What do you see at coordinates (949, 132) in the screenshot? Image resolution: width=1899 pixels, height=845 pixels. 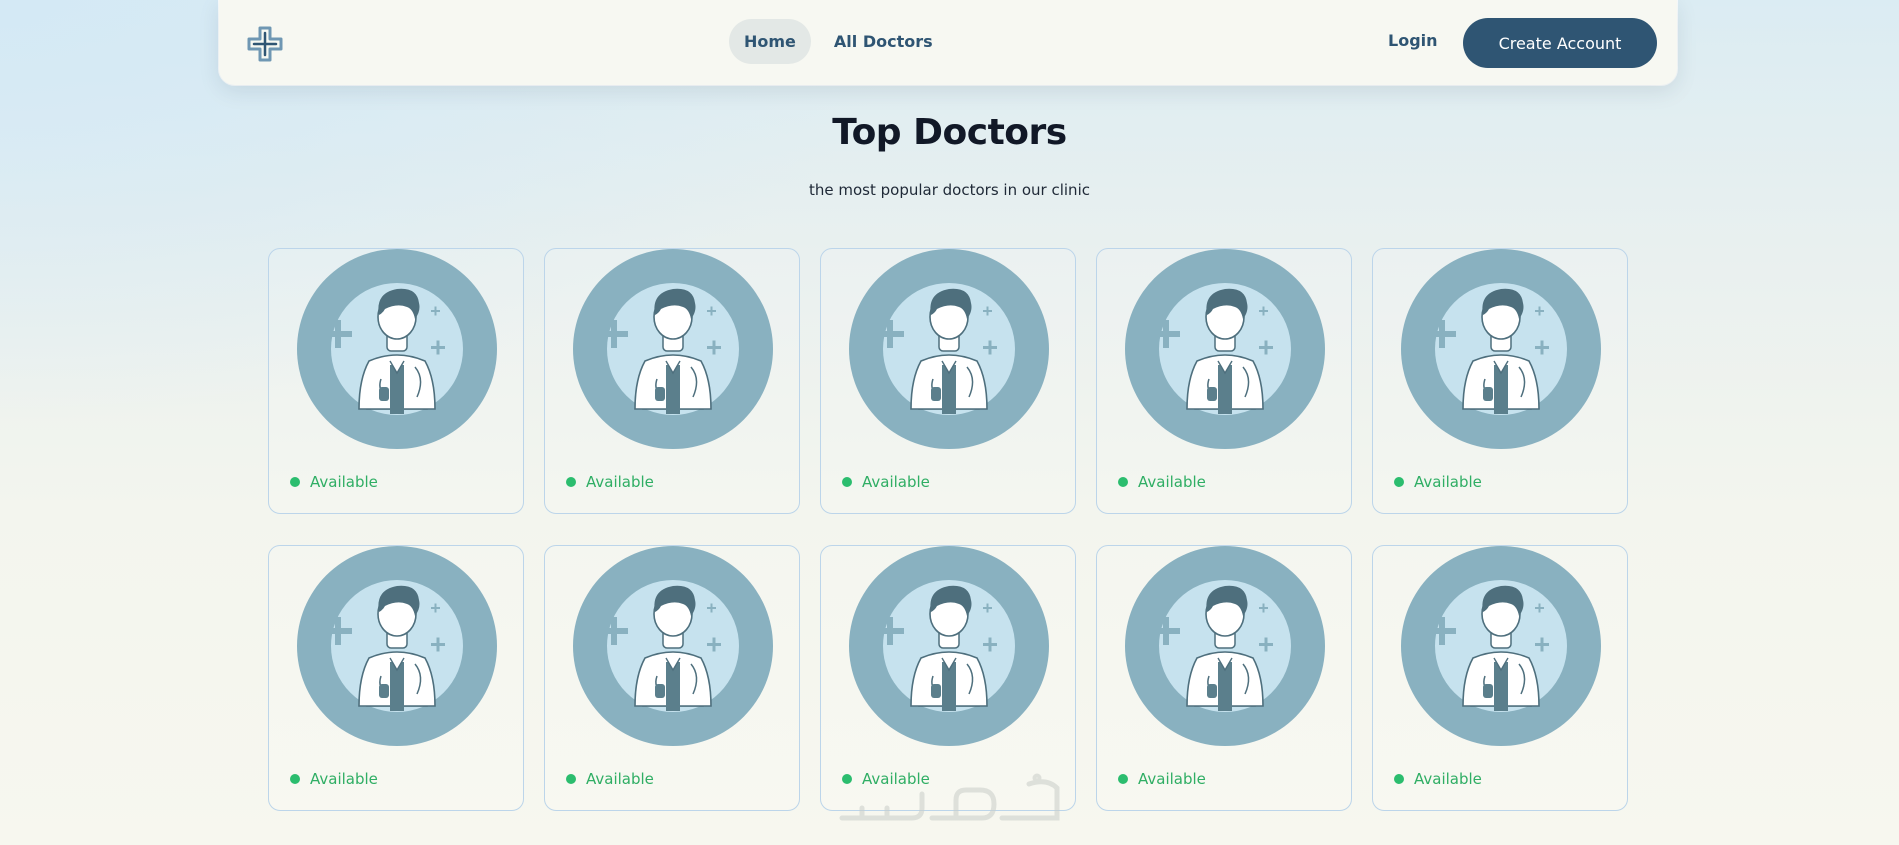 I see `page-title: Top Doctors` at bounding box center [949, 132].